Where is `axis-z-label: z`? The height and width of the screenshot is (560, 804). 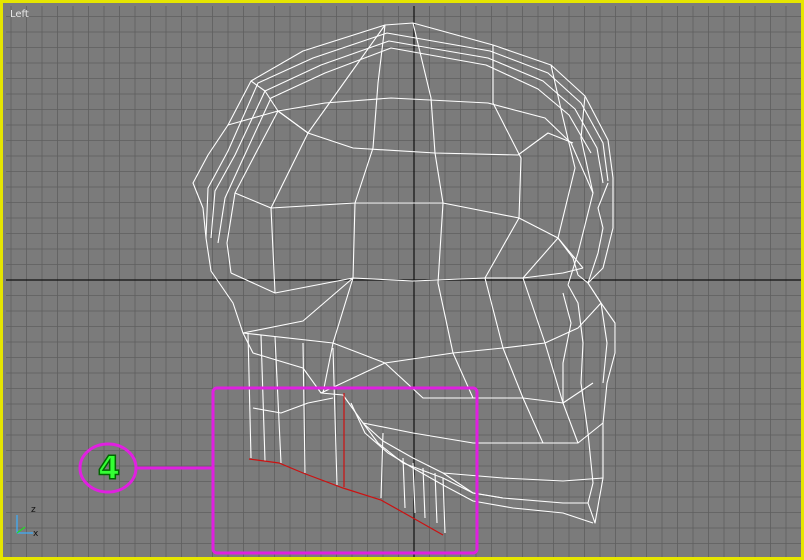
axis-z-label: z is located at coordinates (33, 510).